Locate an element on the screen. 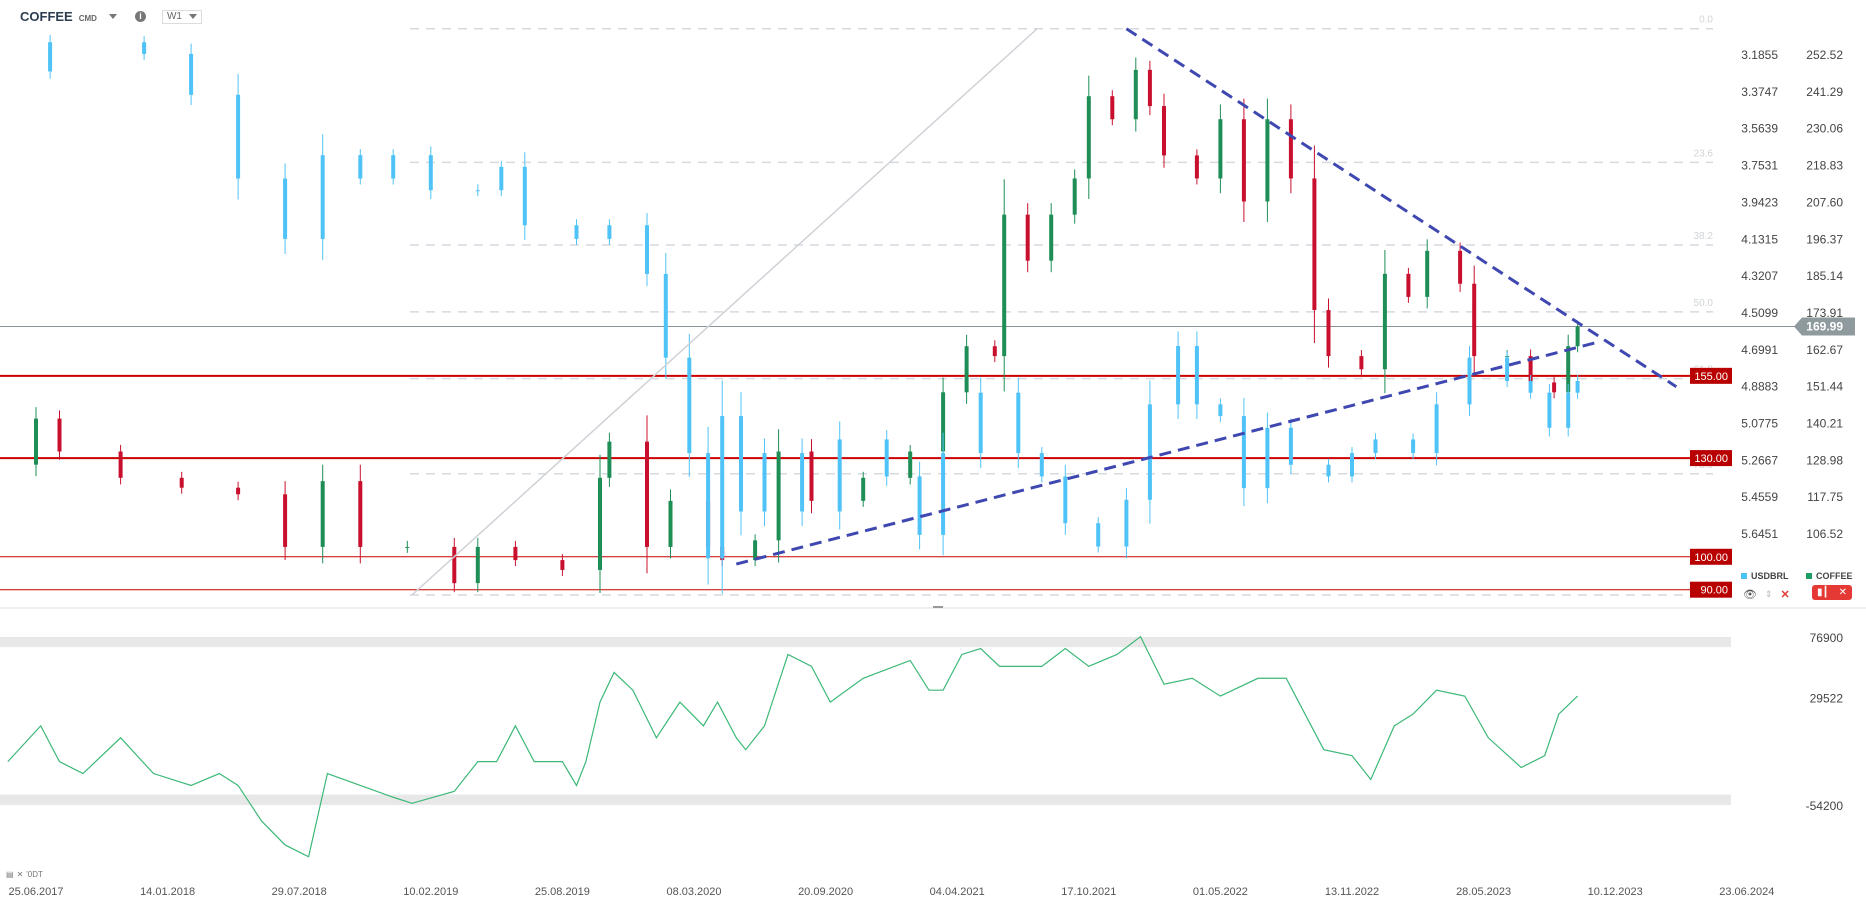 The height and width of the screenshot is (909, 1866). bottom-toolbar-label: '0DT is located at coordinates (34, 874).